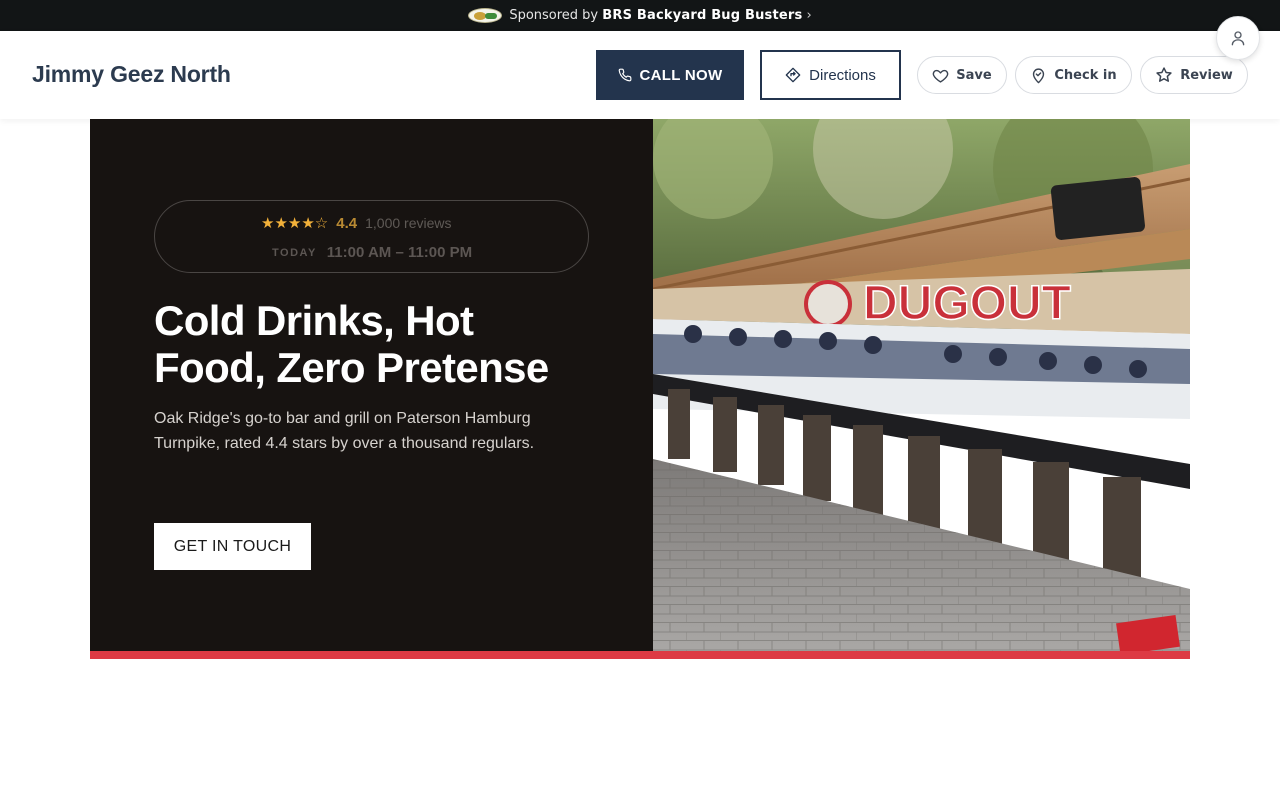 Image resolution: width=1280 pixels, height=800 pixels. What do you see at coordinates (624, 75) in the screenshot?
I see `phone-icon` at bounding box center [624, 75].